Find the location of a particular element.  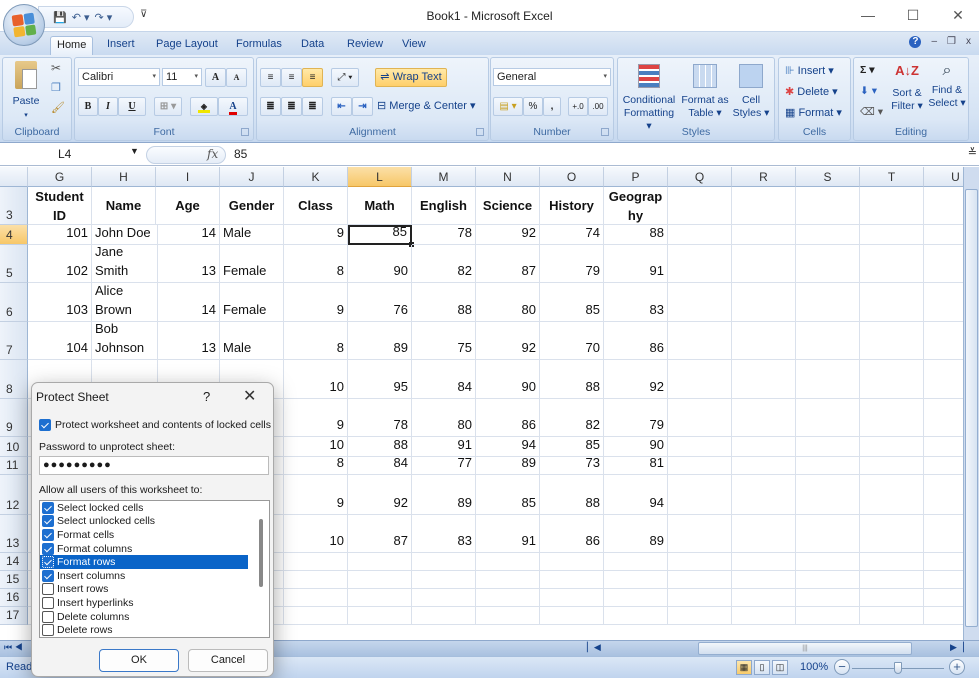

column-header-t: T is located at coordinates (892, 177).